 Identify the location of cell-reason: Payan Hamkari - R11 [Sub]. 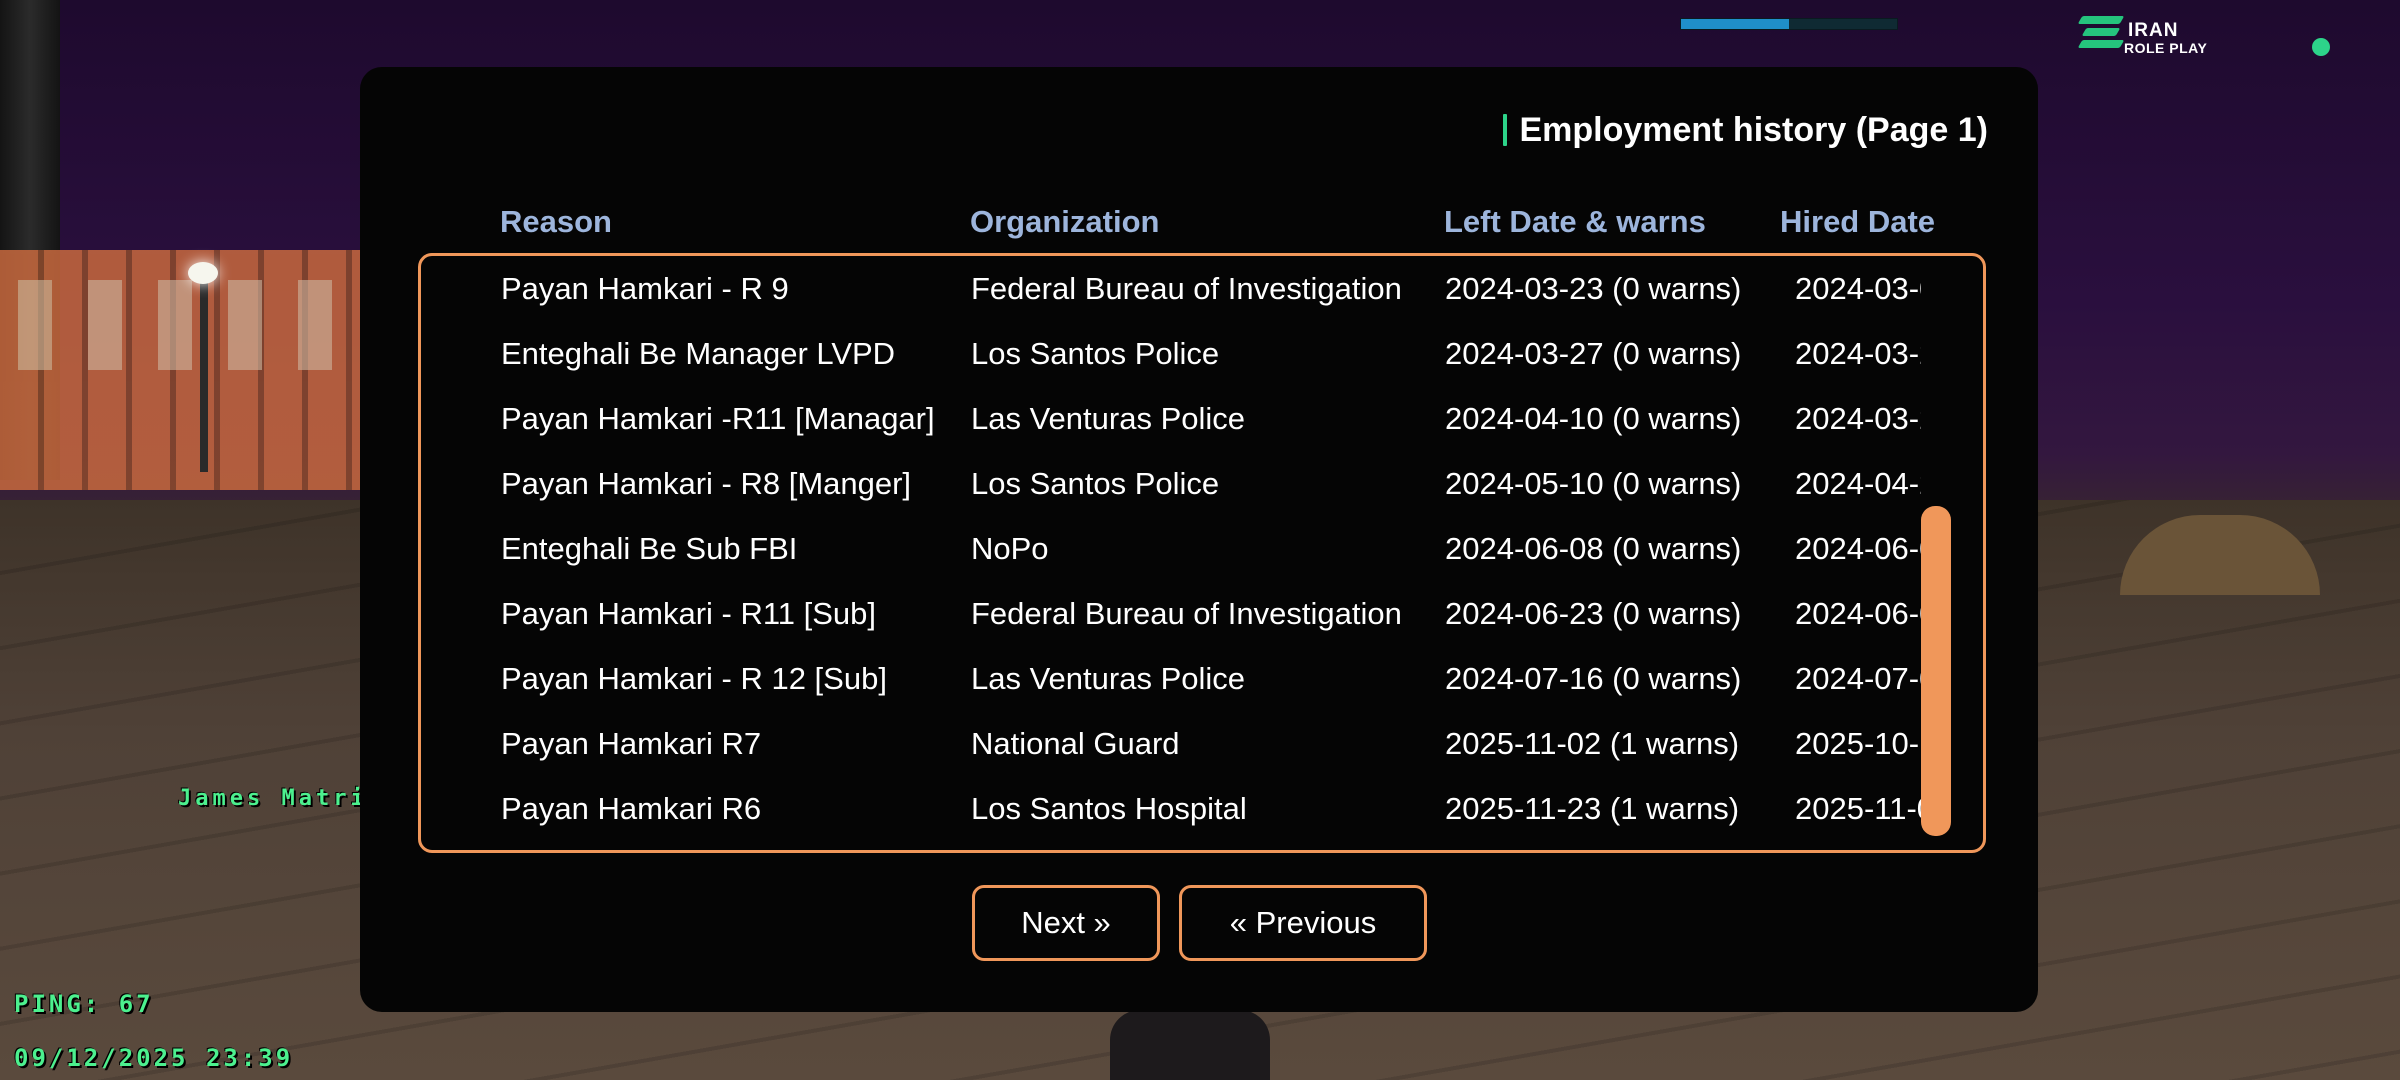
(689, 613).